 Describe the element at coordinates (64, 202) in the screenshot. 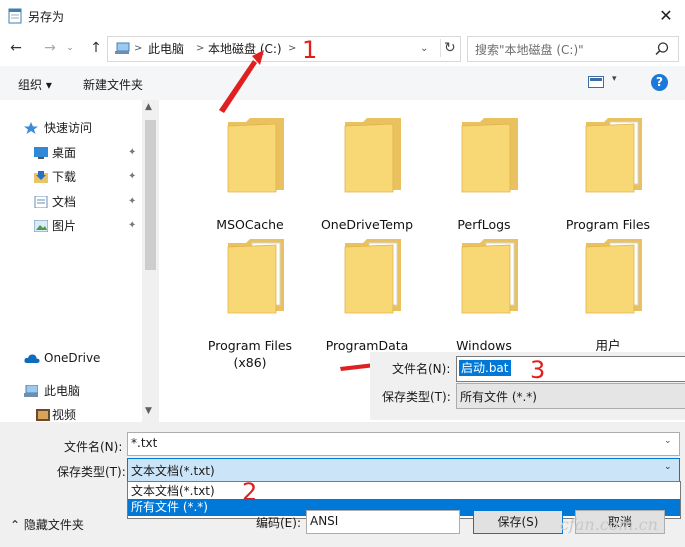

I see `sidebar-item-label: 文档` at that location.